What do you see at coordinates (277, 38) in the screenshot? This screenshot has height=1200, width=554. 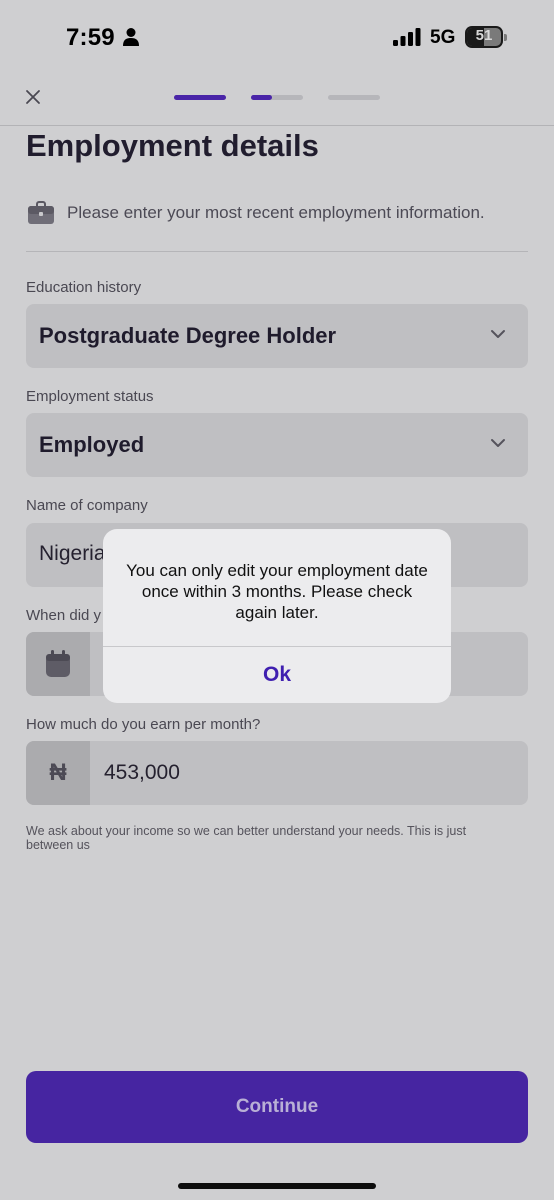 I see `status-bar: 7:59 5G 51` at bounding box center [277, 38].